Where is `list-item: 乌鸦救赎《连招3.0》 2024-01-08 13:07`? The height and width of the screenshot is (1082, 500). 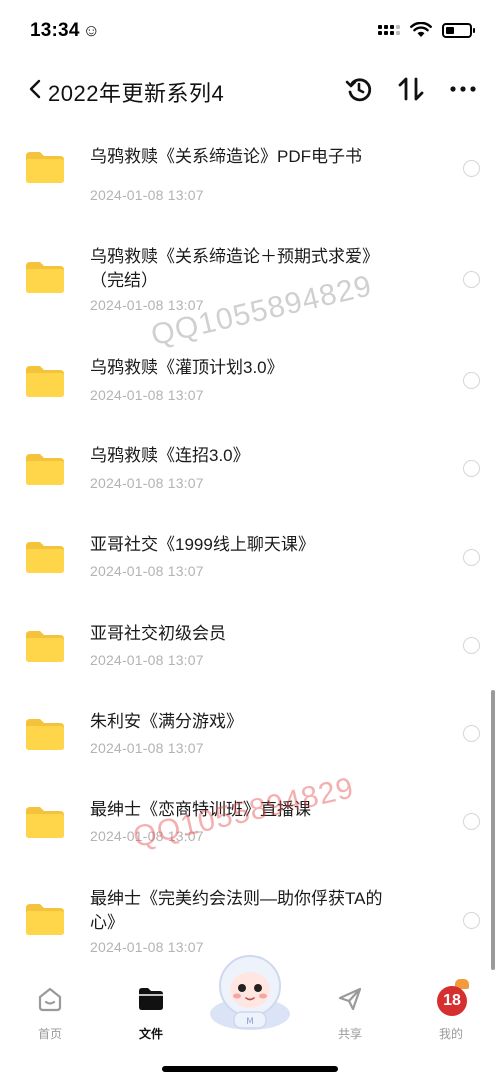
list-item: 乌鸦救赎《连招3.0》 2024-01-08 13:07 is located at coordinates (250, 460).